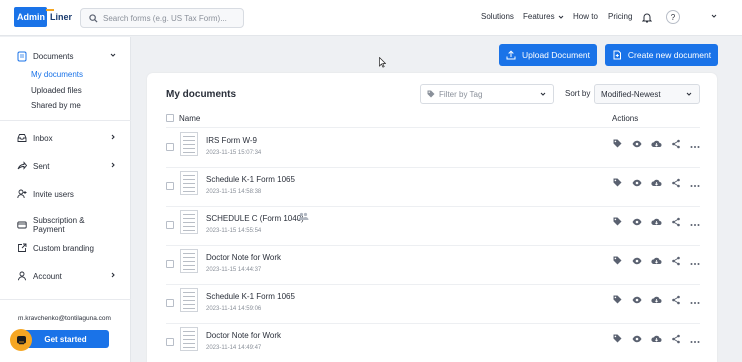 This screenshot has height=362, width=742. I want to click on sidebar-item-uploaded-files: Uploaded files, so click(56, 90).